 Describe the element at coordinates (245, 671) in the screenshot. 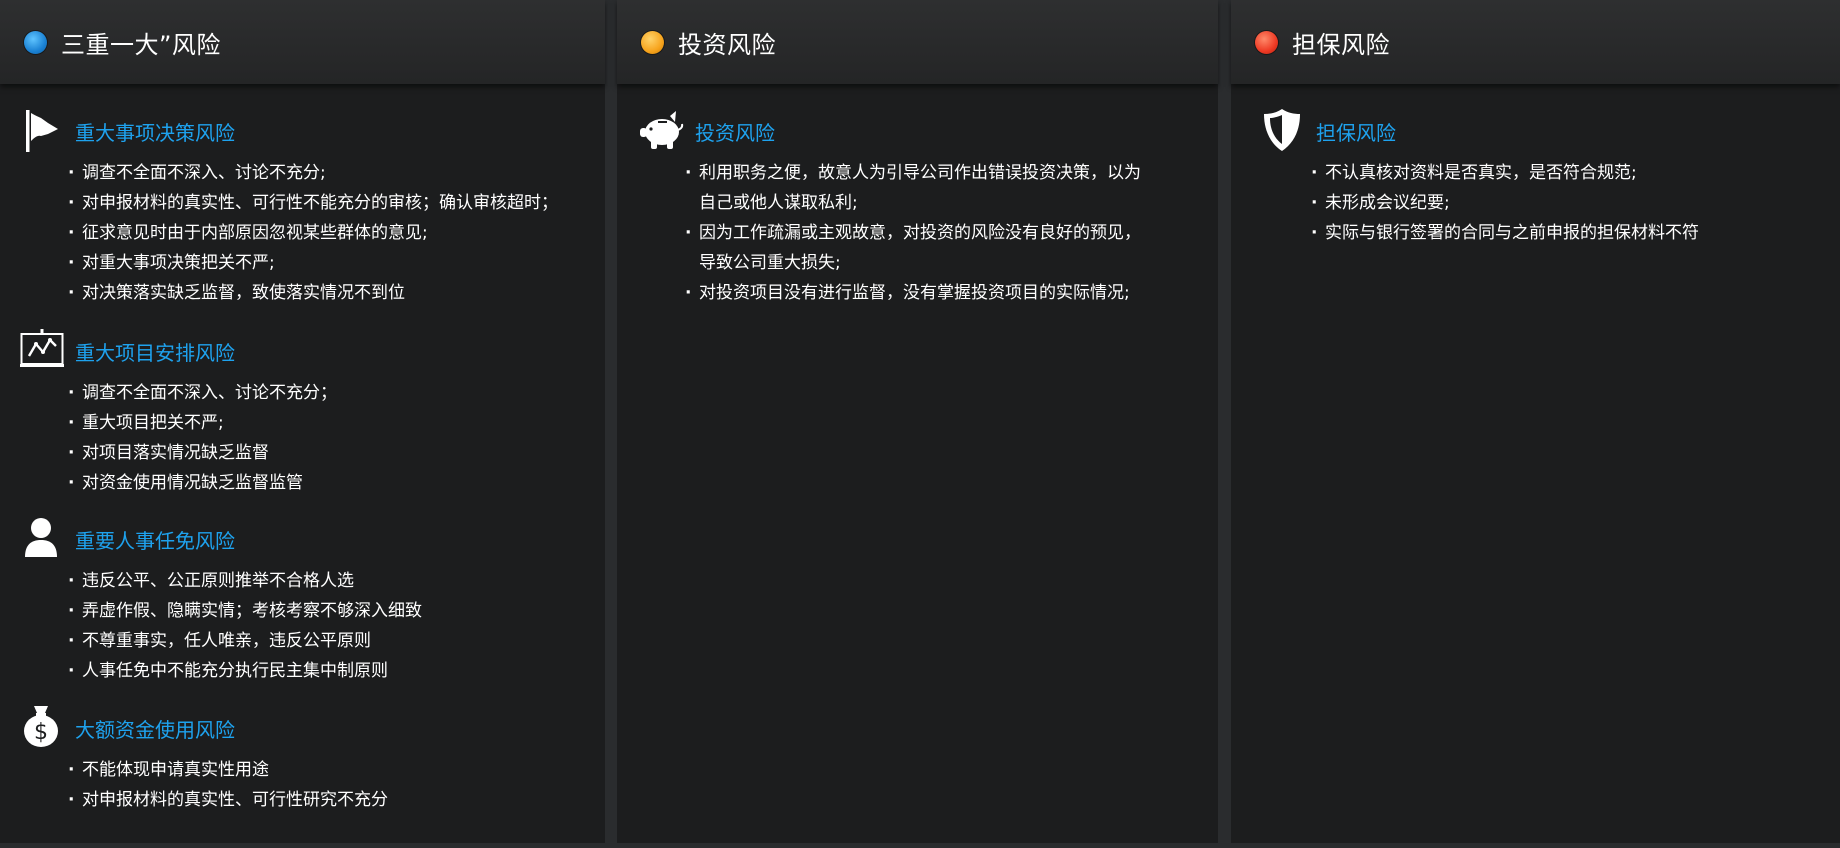

I see `list-item: 人事任免中不能充分执行民主集中制原则` at that location.